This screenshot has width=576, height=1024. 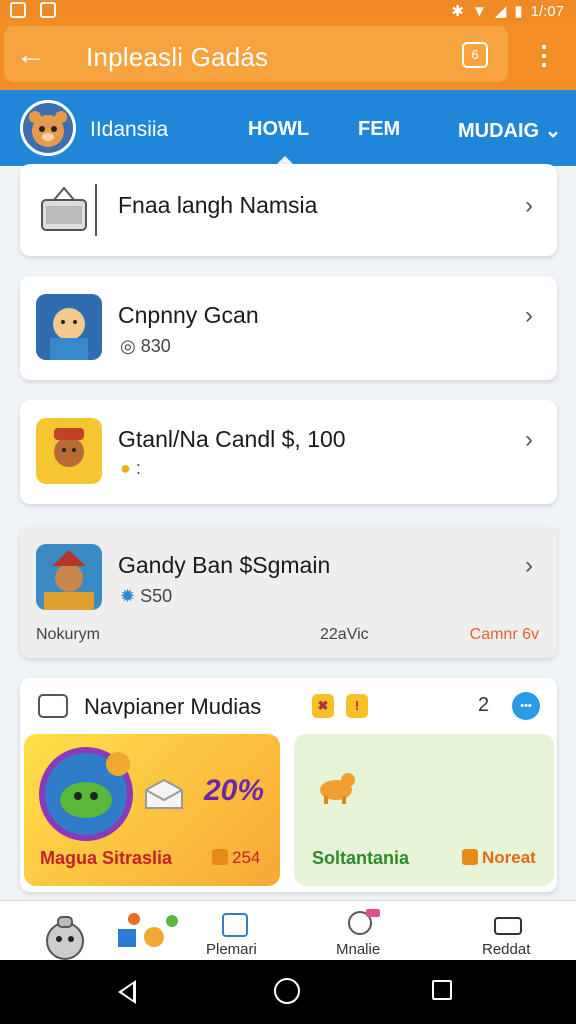 What do you see at coordinates (218, 205) in the screenshot?
I see `card-title: Fnaa langh Namsia` at bounding box center [218, 205].